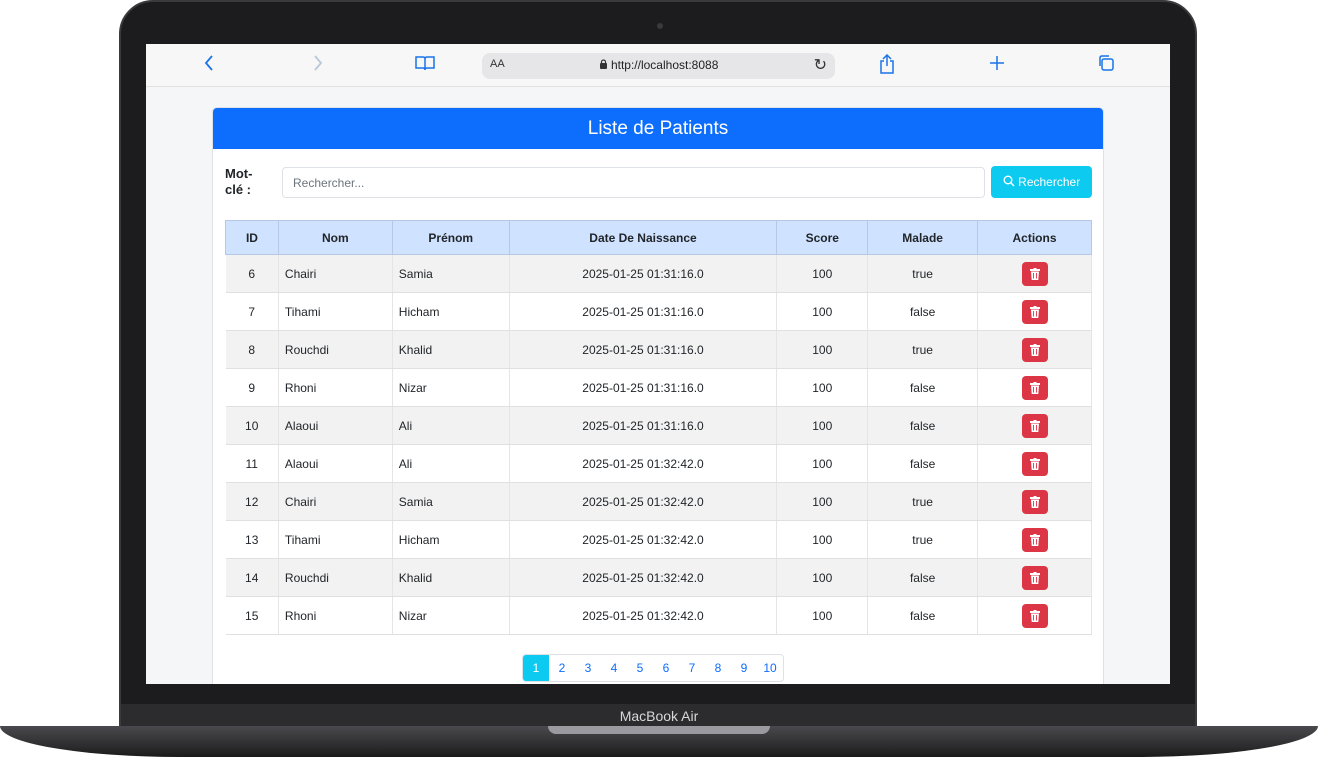  What do you see at coordinates (614, 668) in the screenshot?
I see `page-link-4: 4` at bounding box center [614, 668].